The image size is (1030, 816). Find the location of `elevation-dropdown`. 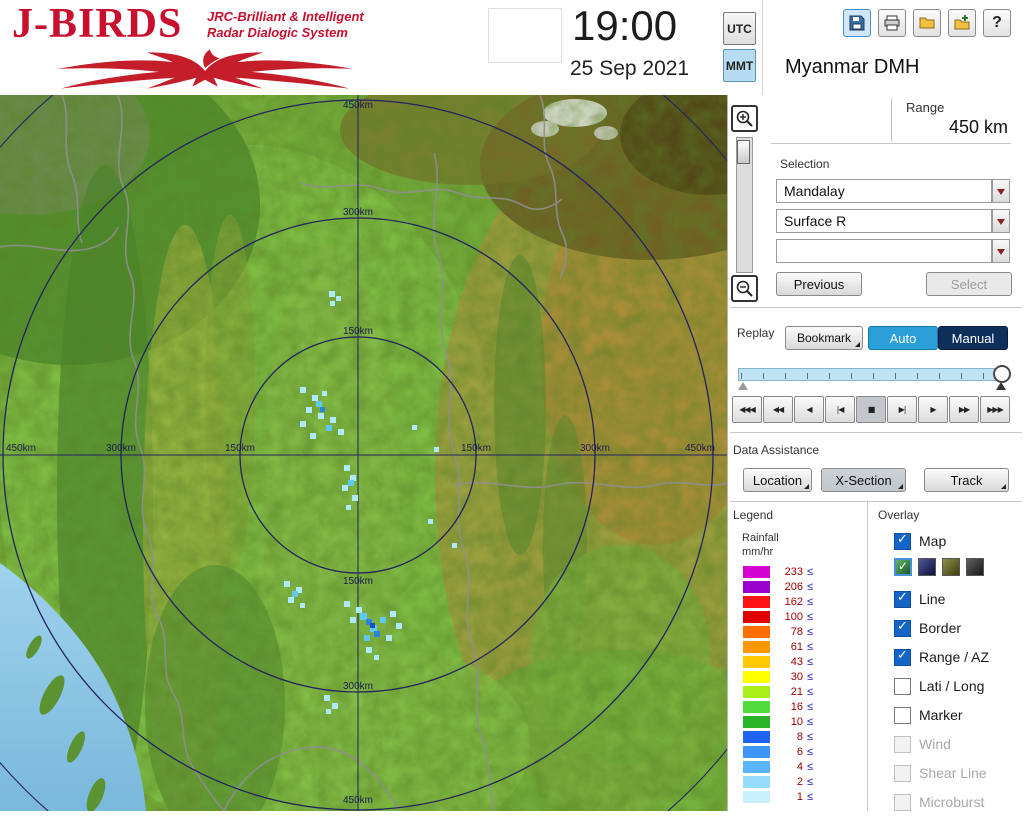

elevation-dropdown is located at coordinates (884, 251).